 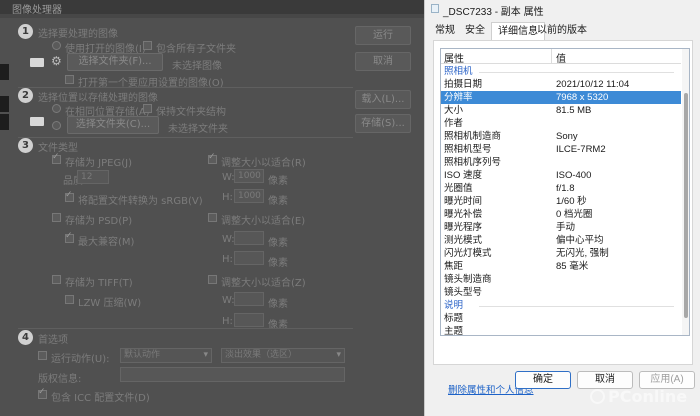 I want to click on group-rule, so click(x=576, y=72).